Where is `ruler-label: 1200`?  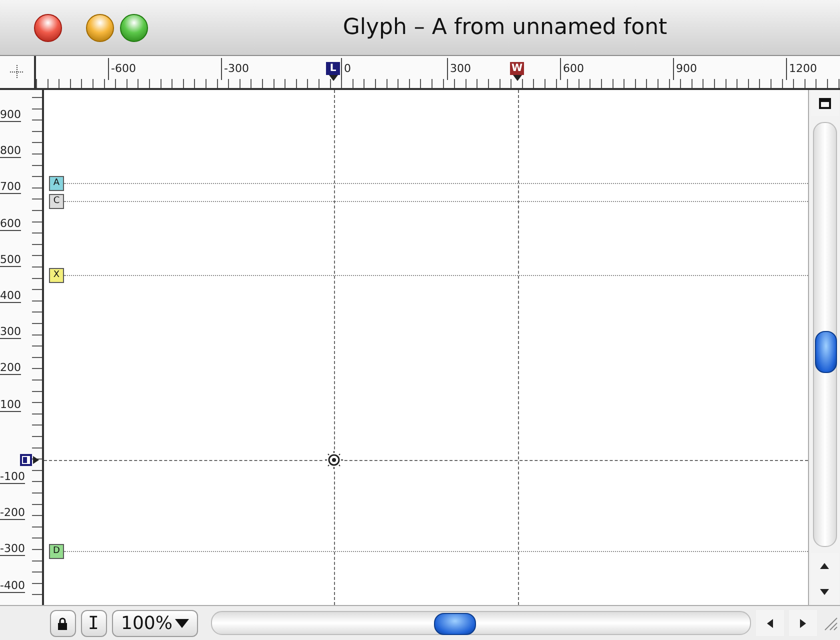 ruler-label: 1200 is located at coordinates (801, 69).